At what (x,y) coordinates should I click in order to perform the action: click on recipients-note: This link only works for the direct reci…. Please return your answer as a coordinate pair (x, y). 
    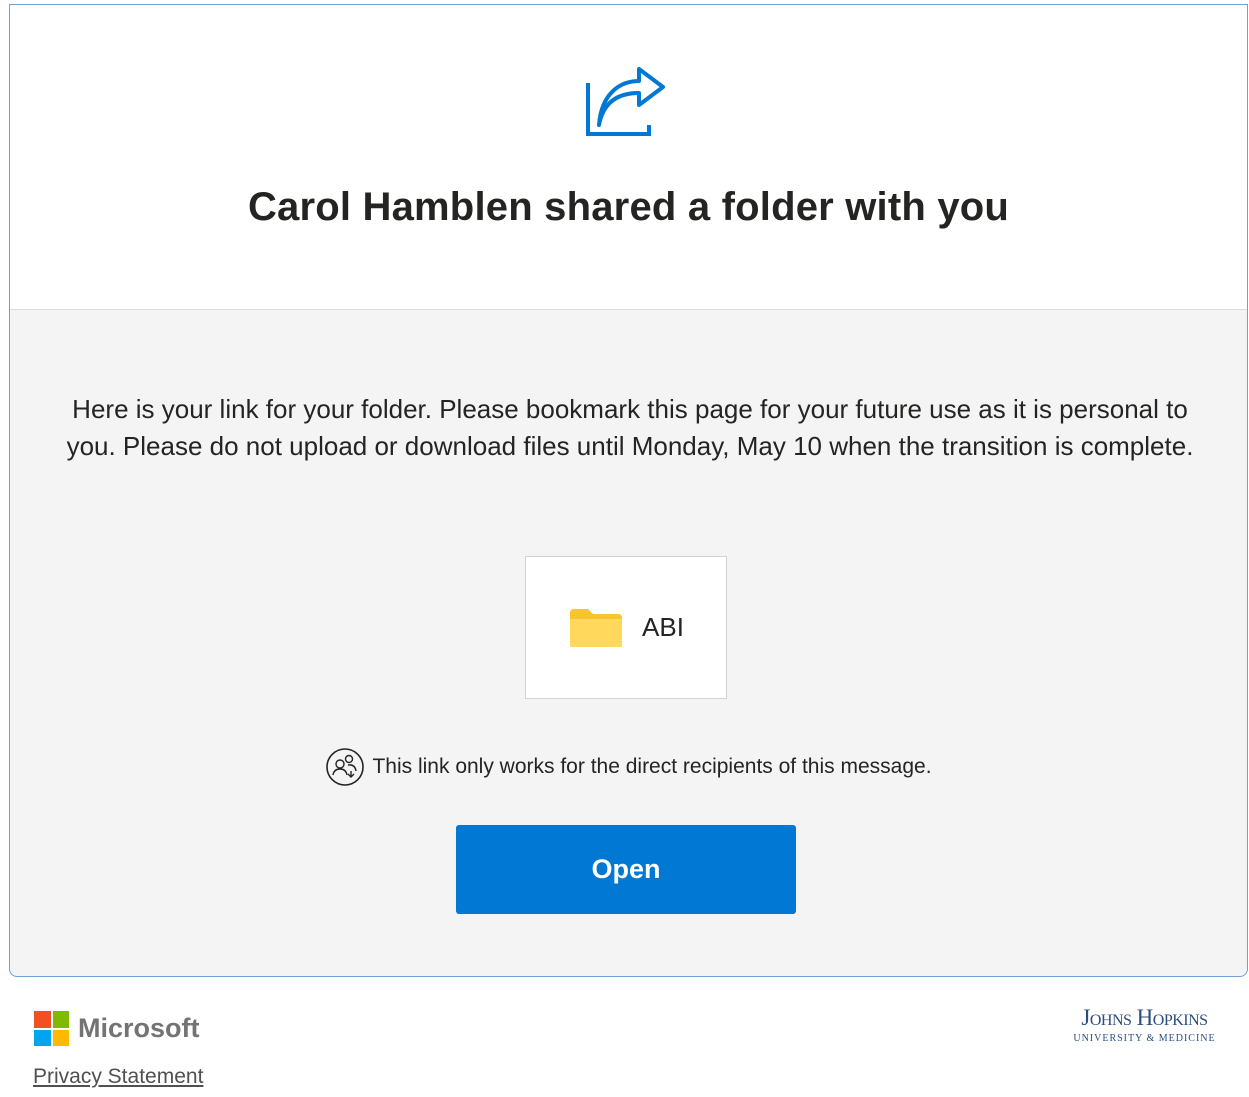
    Looking at the image, I should click on (628, 767).